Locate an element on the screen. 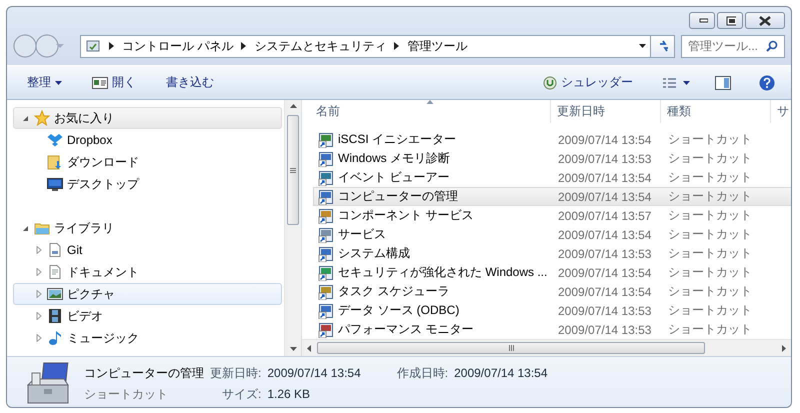 The height and width of the screenshot is (413, 800). star-icon is located at coordinates (42, 118).